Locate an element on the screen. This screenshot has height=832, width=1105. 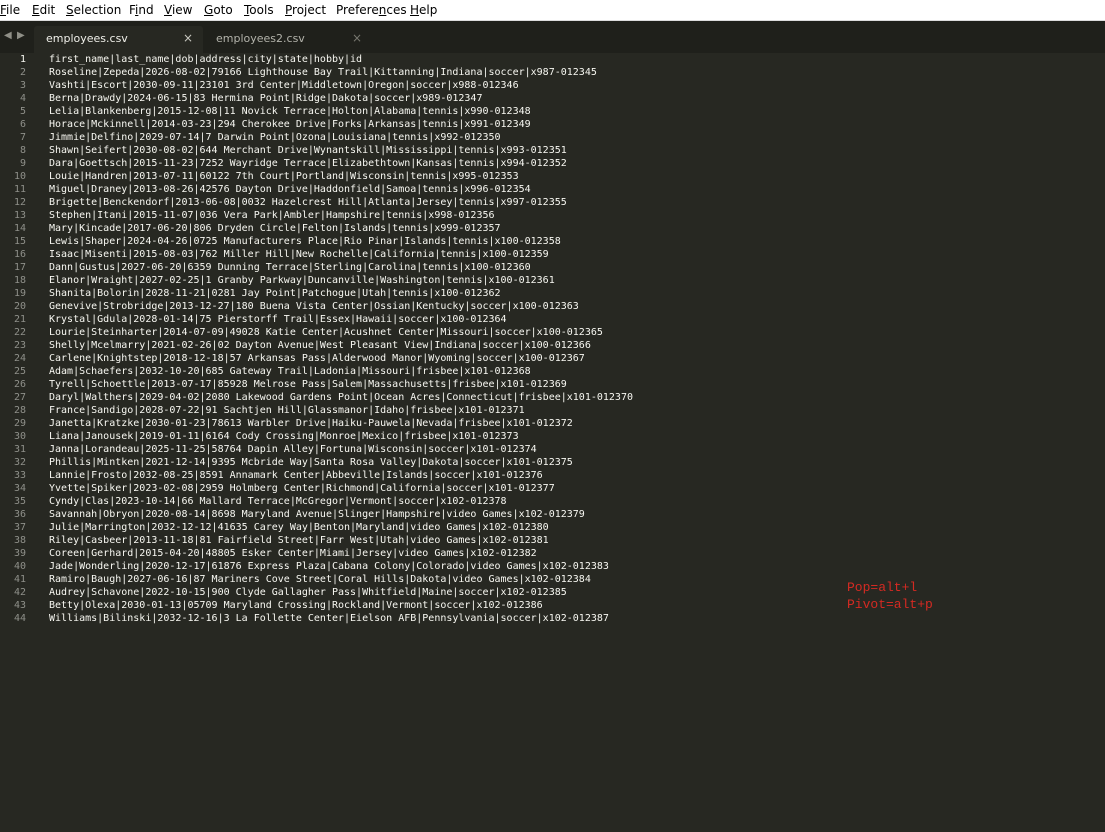
menu-project: Project is located at coordinates (305, 10).